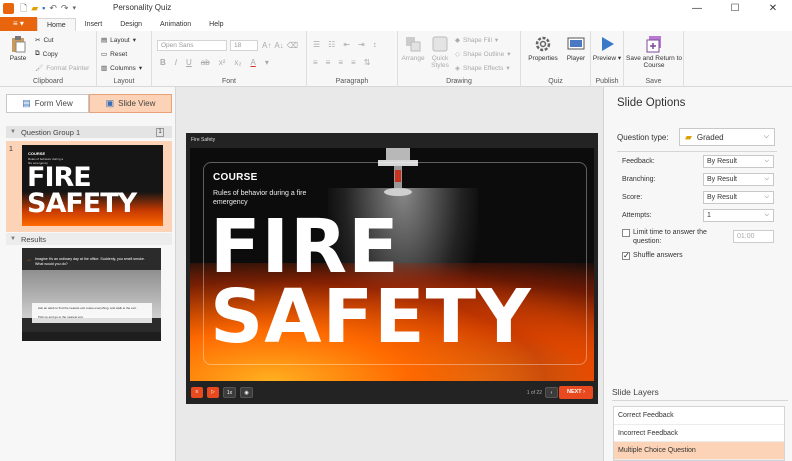 This screenshot has width=792, height=461. I want to click on paragraph-group: ☰ ☷ ⇤ ⇥ ↕ ≡ ≡ ≡ ≡ ⇅ Paragraph, so click(352, 59).